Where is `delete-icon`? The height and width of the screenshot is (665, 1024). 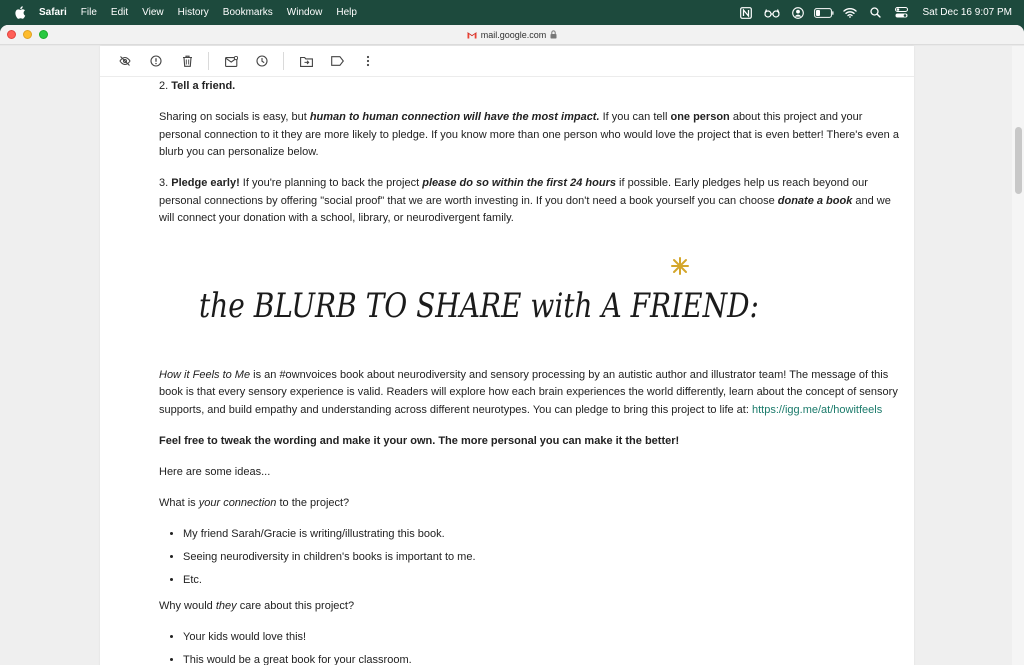 delete-icon is located at coordinates (187, 61).